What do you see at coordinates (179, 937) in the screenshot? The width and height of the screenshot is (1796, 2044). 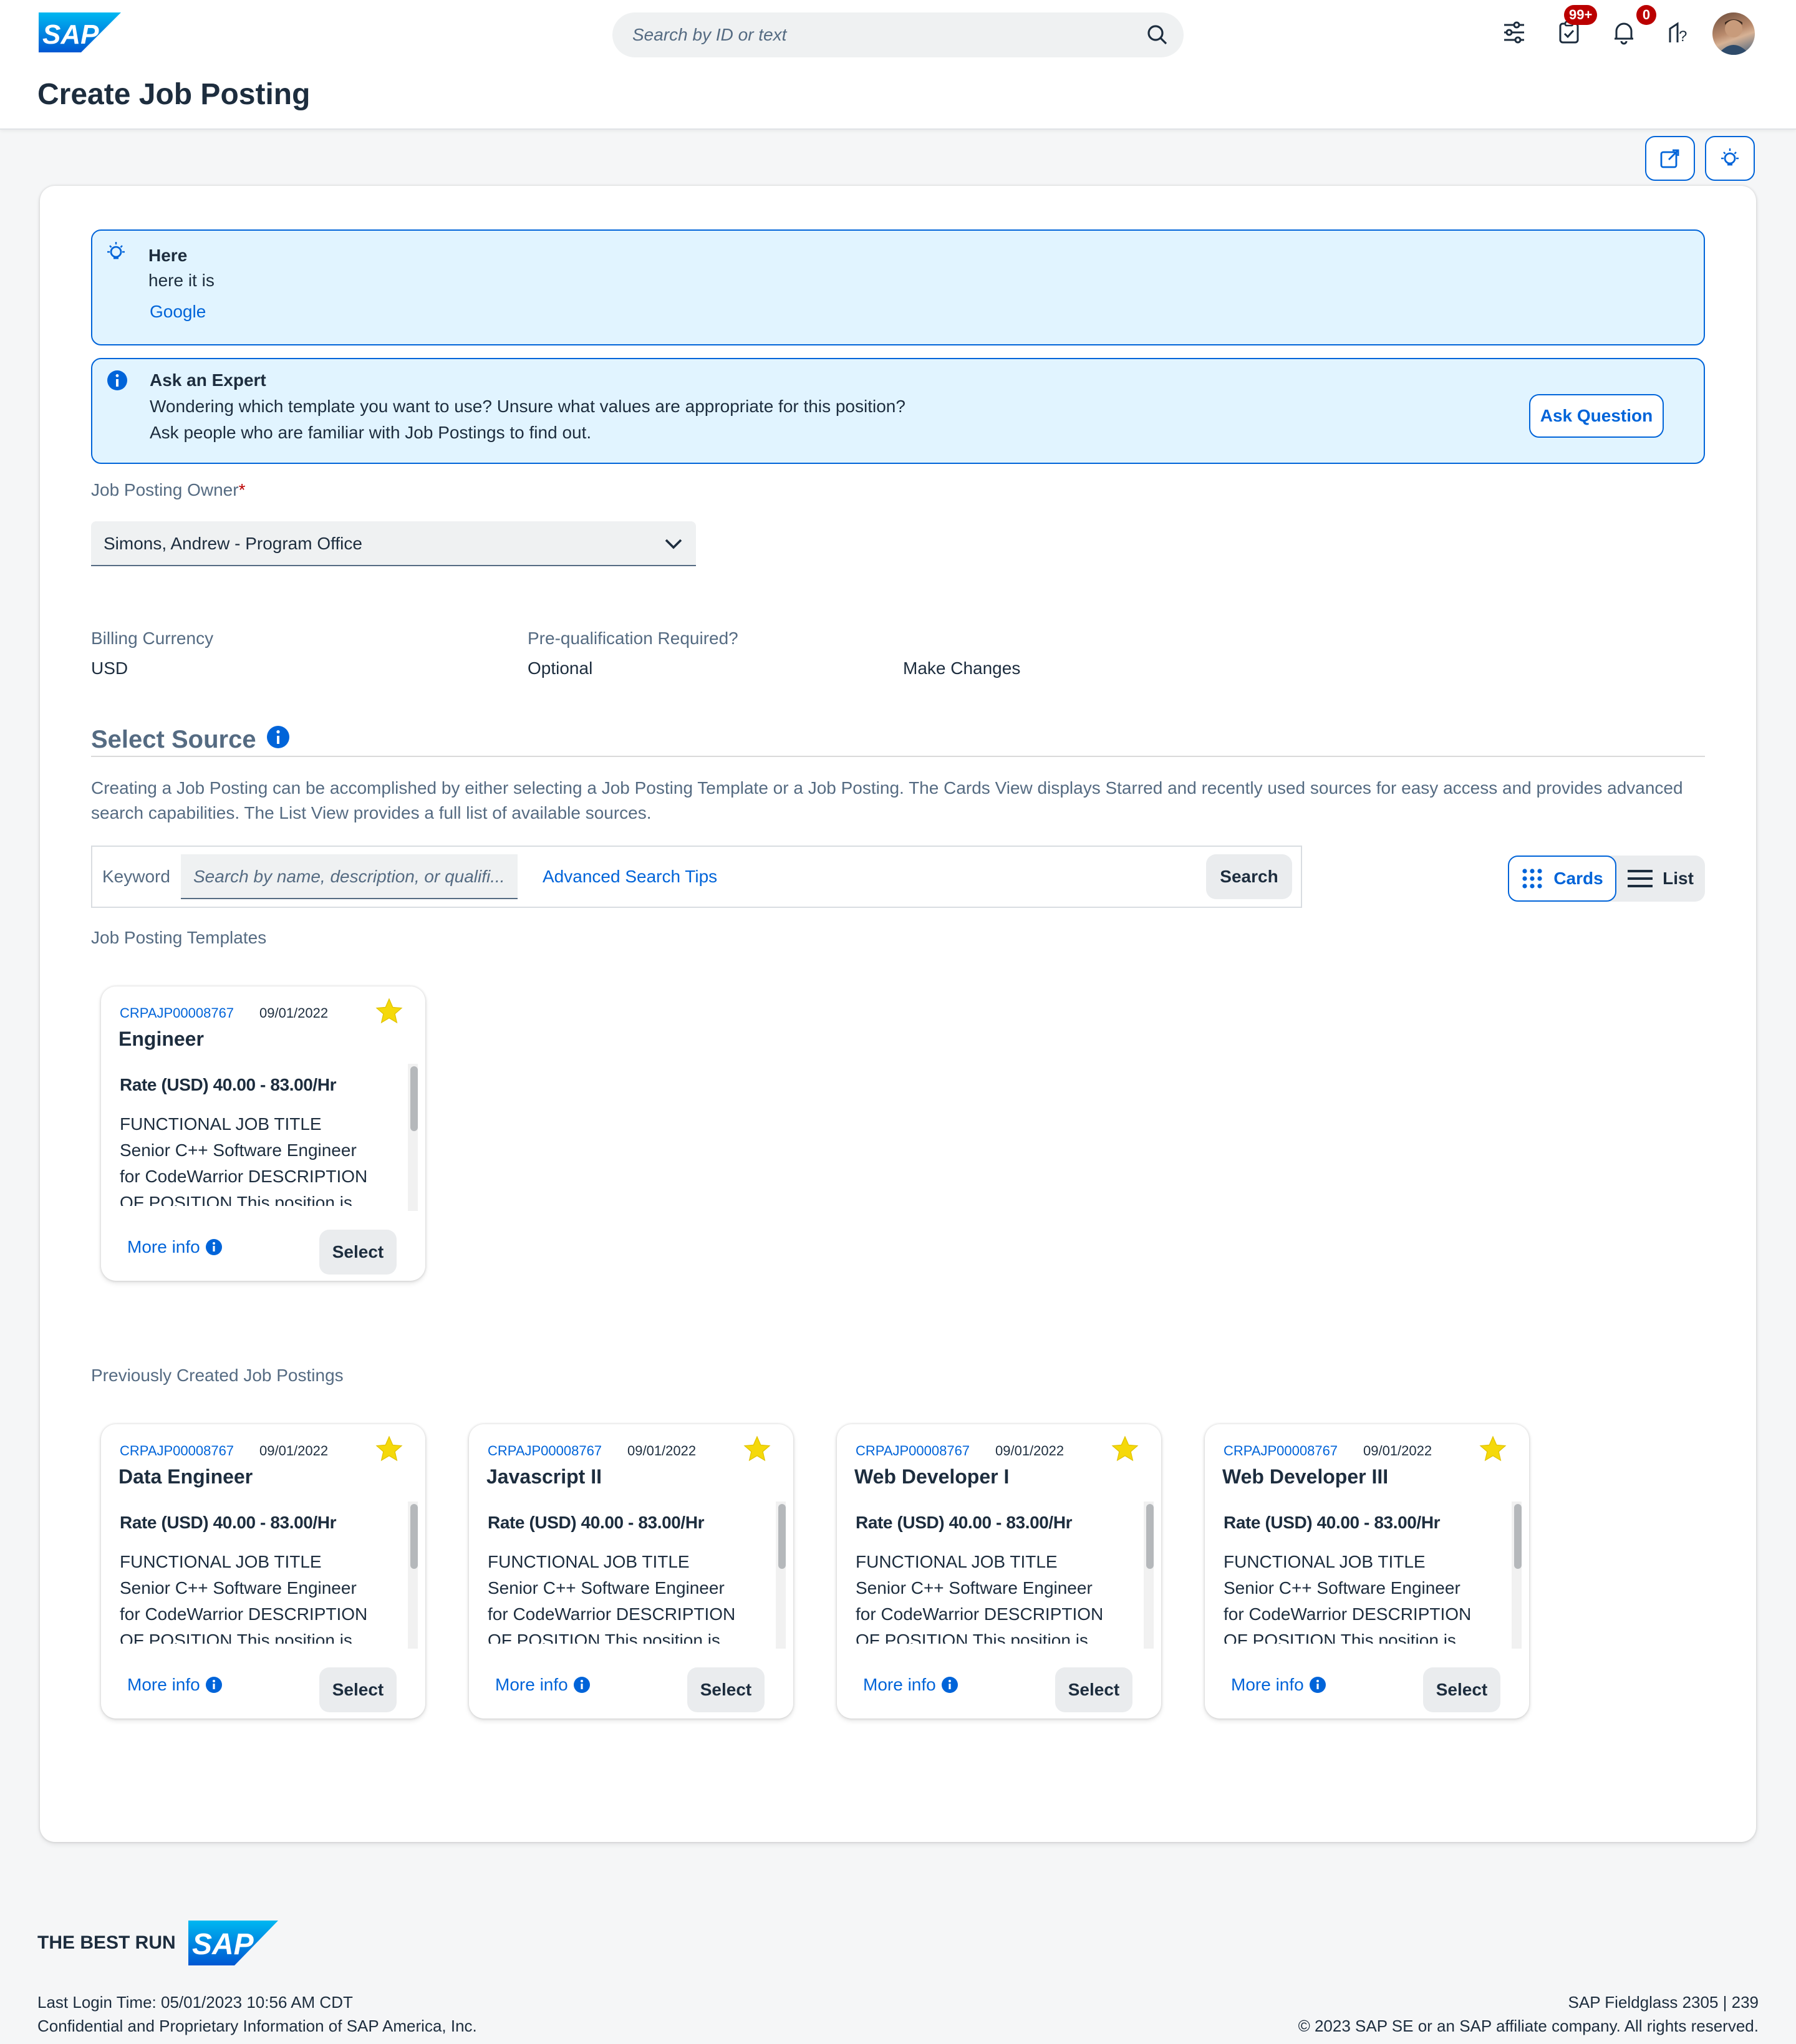 I see `job-posting-templates-label: Job Posting Templates` at bounding box center [179, 937].